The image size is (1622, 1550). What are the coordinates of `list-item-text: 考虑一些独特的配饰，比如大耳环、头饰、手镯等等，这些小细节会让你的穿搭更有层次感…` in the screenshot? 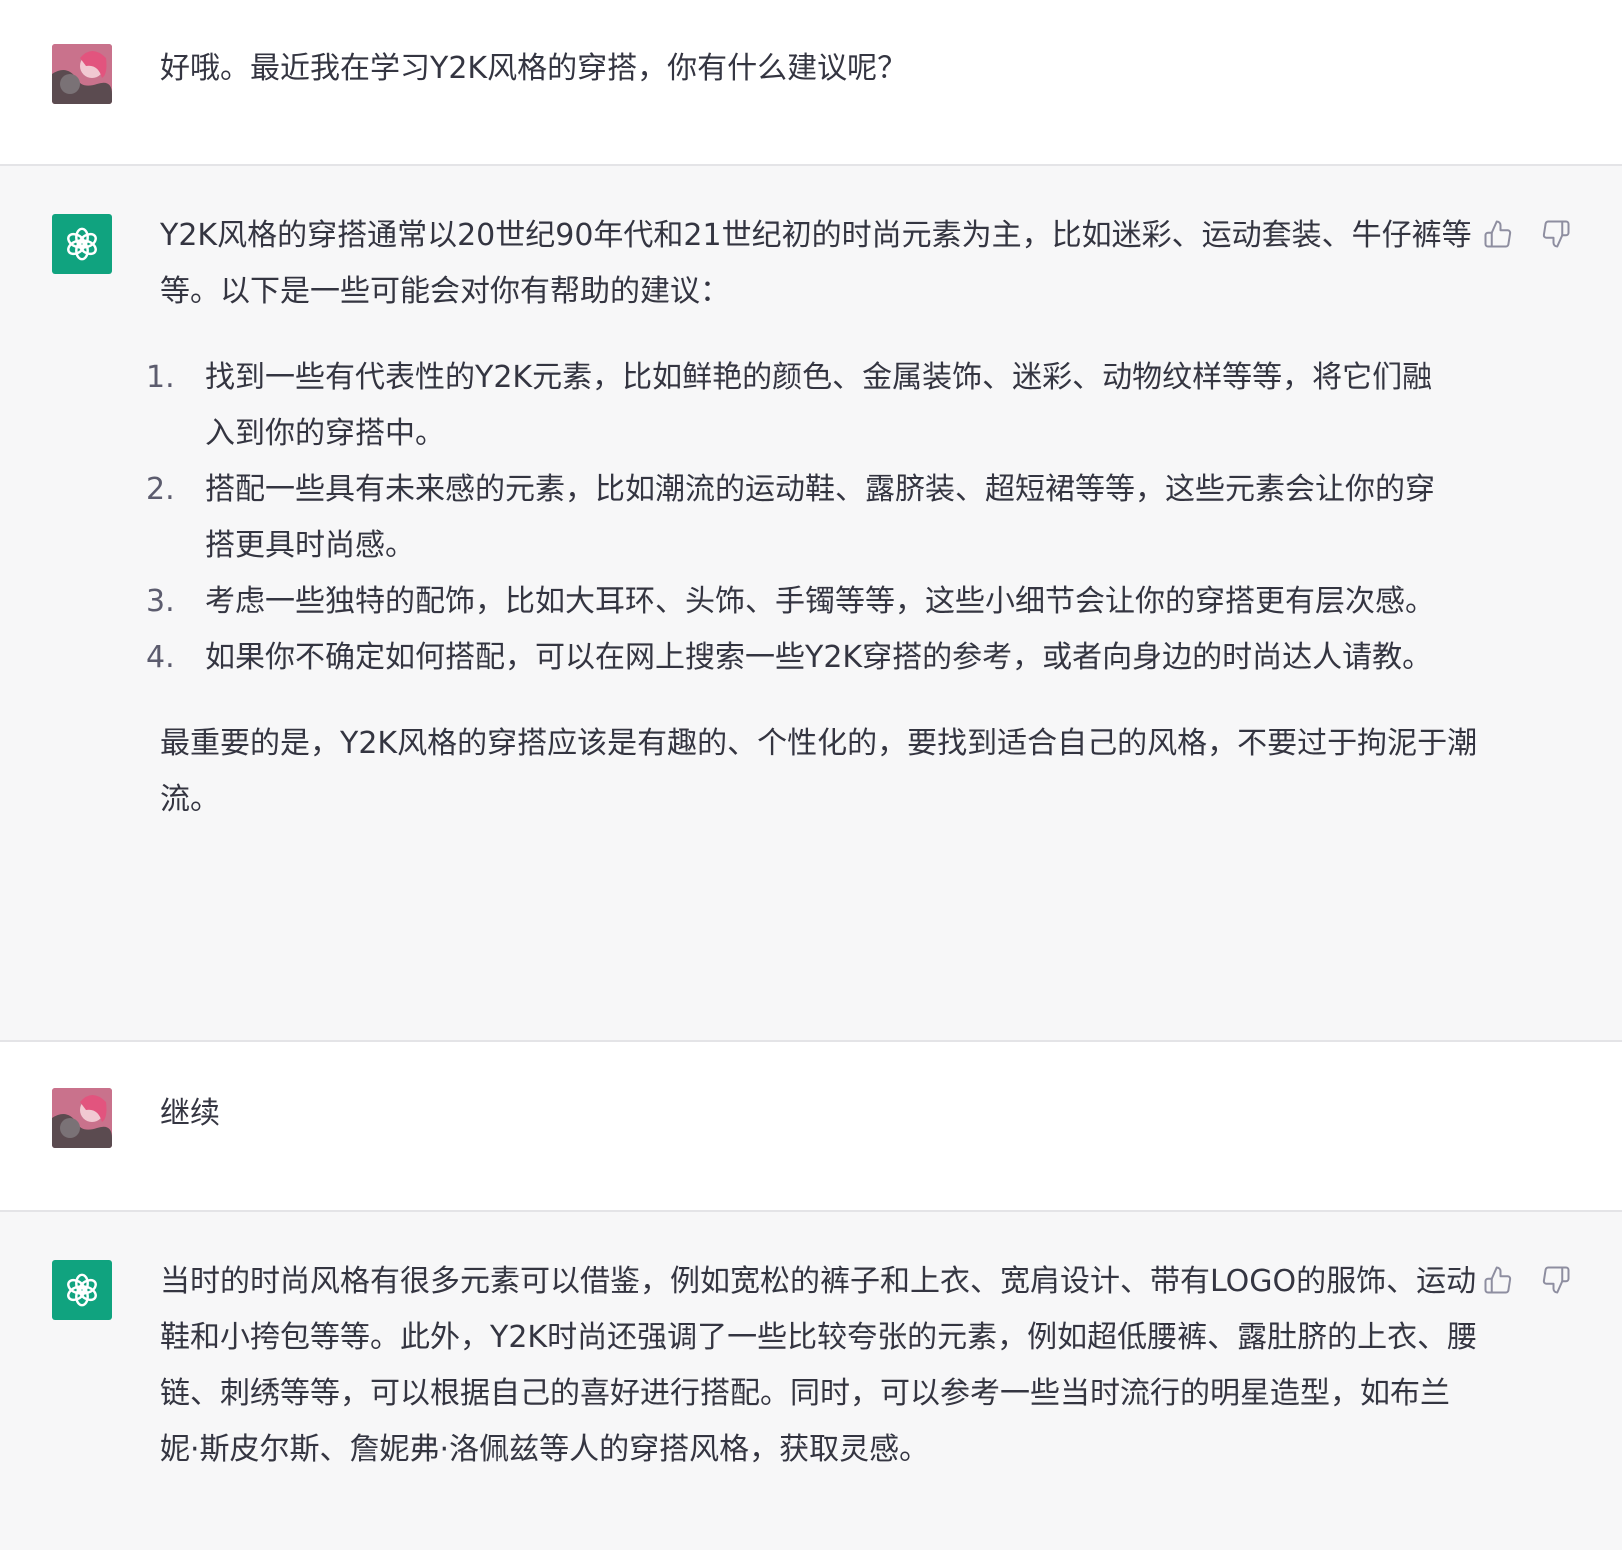 It's located at (820, 601).